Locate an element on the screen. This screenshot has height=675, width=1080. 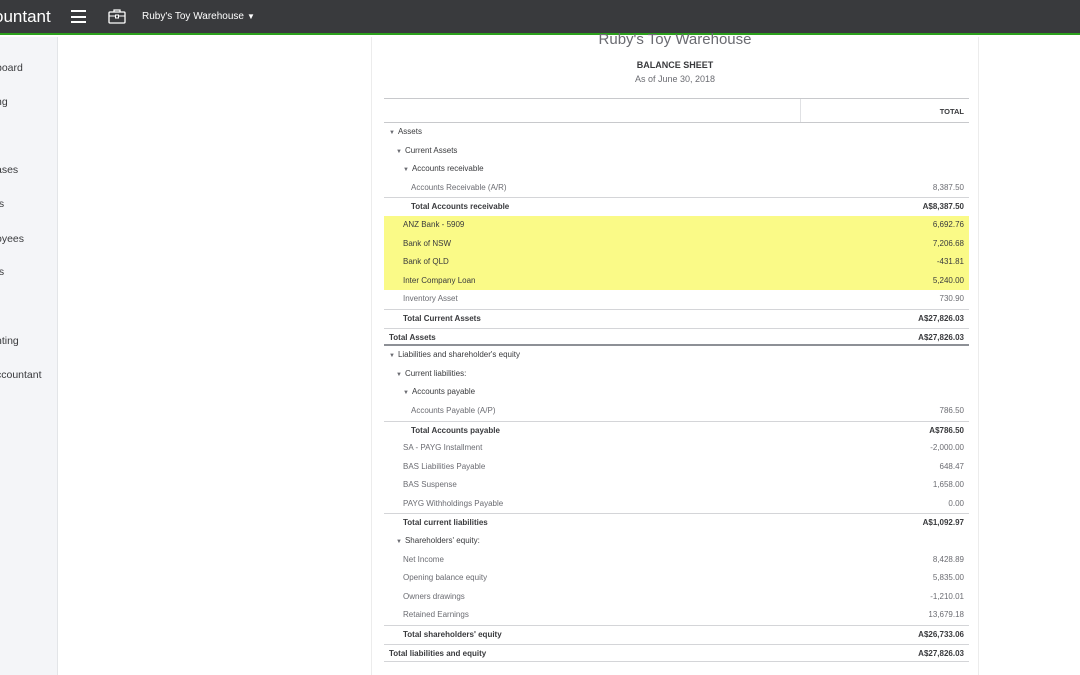
report-title: BALANCE SHEET is located at coordinates (675, 65).